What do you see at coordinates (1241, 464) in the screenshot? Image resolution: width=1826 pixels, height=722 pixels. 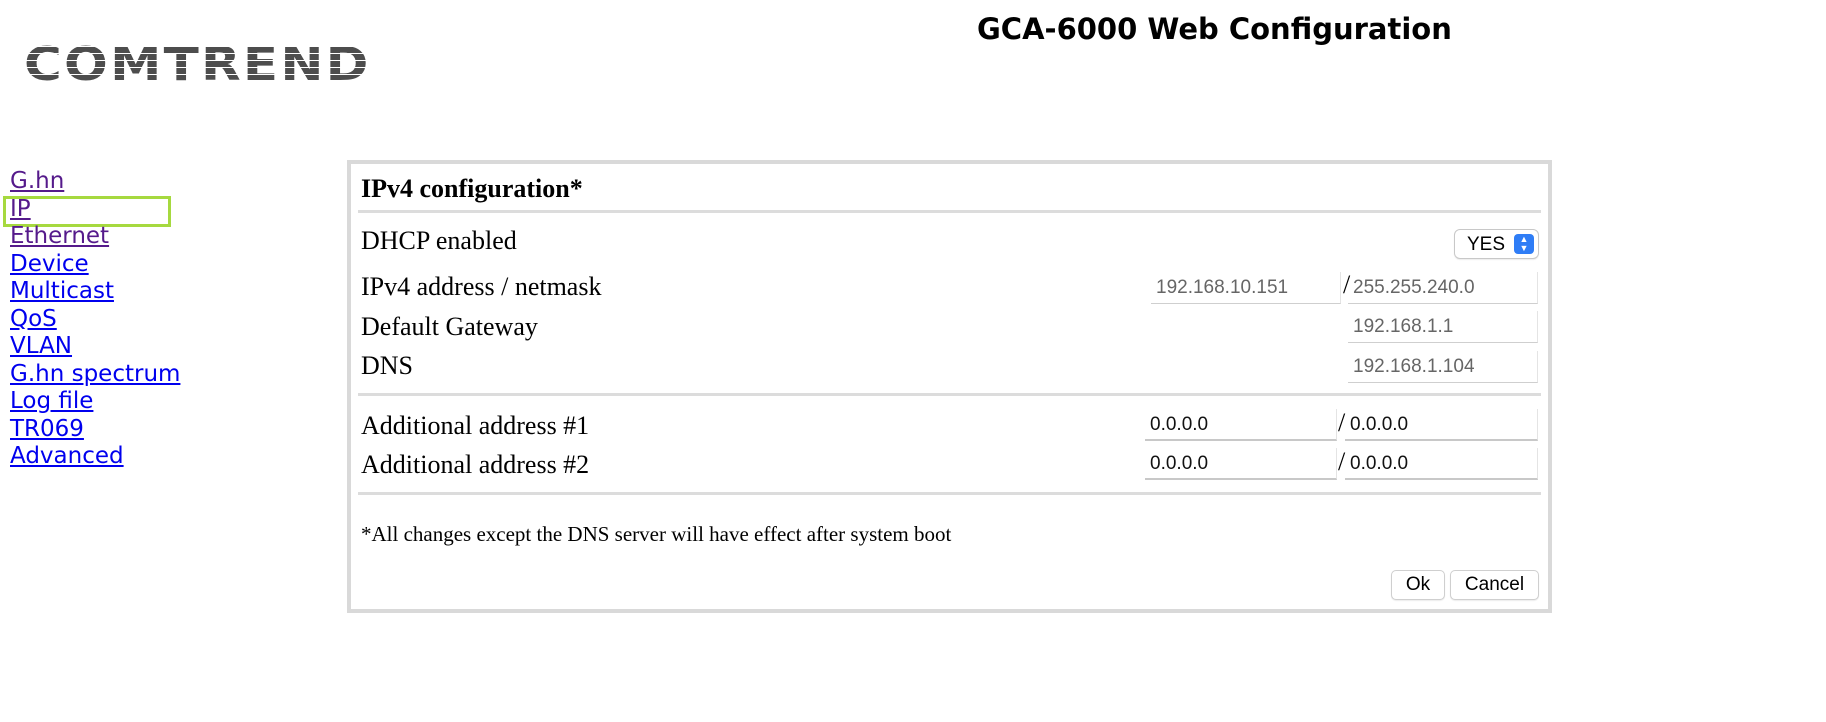 I see `additional-address-2-field: 0.0.0.0` at bounding box center [1241, 464].